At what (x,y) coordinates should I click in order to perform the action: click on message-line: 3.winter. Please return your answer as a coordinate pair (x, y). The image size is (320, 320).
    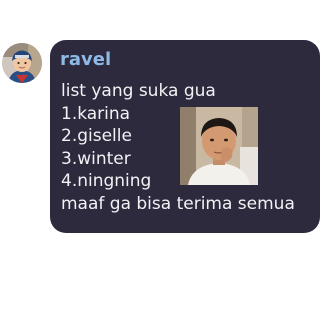
    Looking at the image, I should click on (96, 158).